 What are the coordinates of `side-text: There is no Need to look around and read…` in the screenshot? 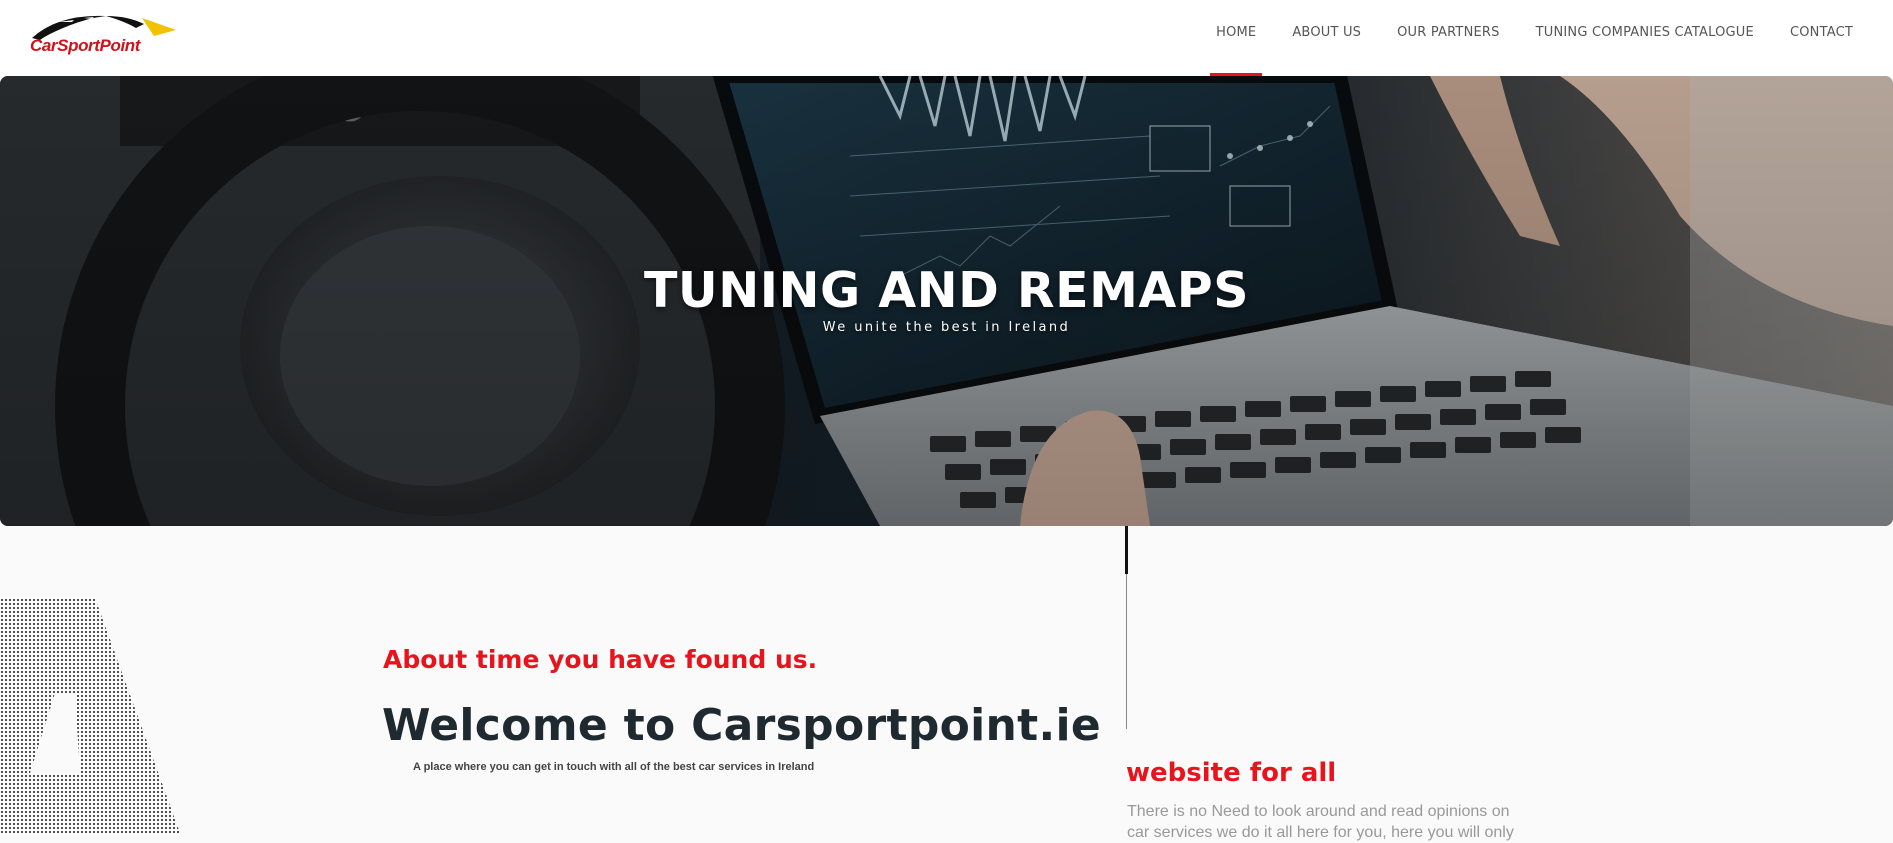 It's located at (1320, 822).